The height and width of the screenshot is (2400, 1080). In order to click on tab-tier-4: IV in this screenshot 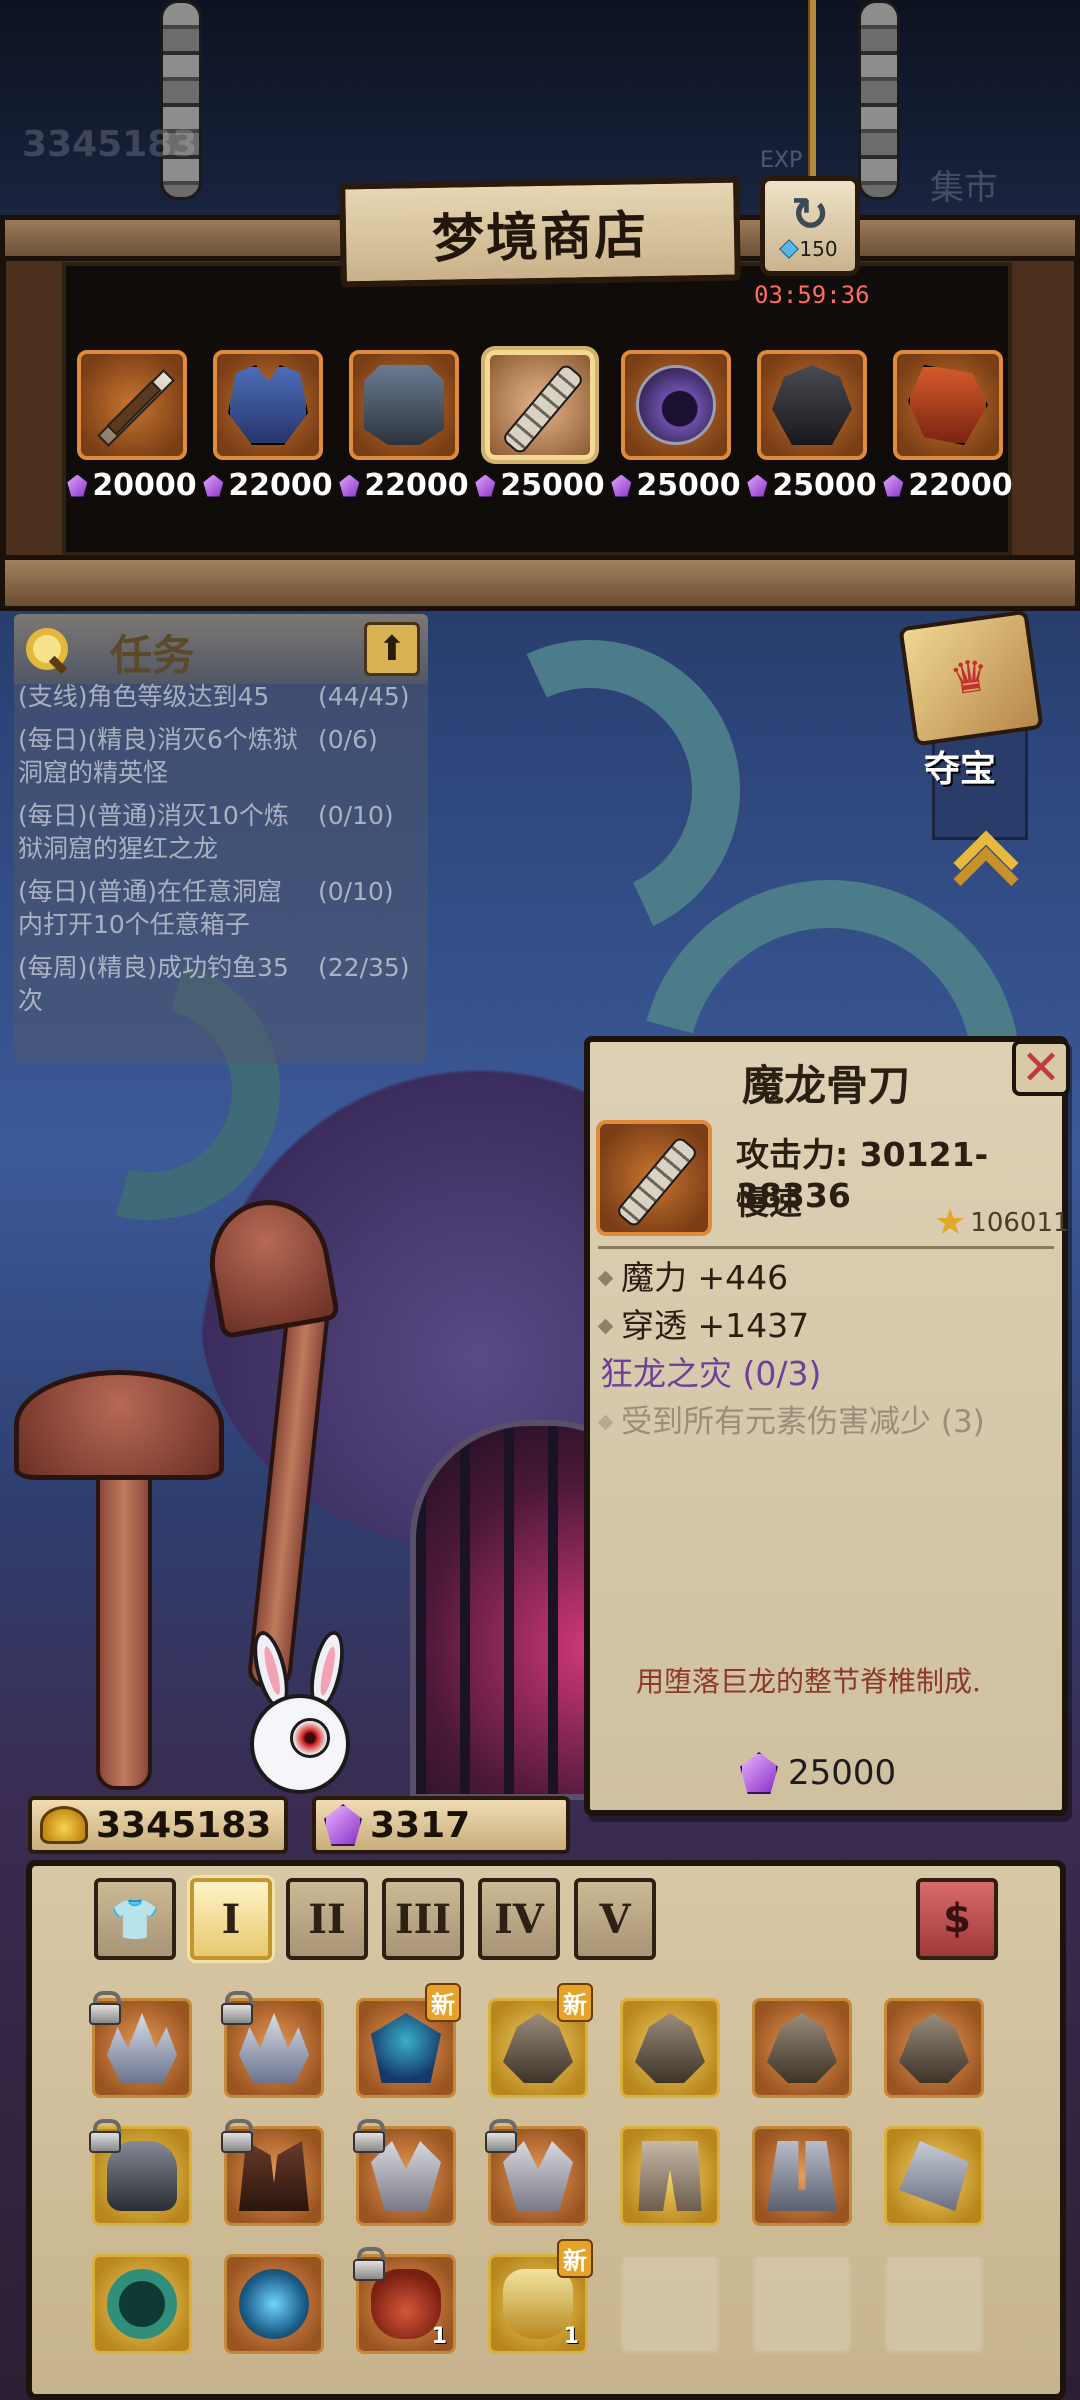, I will do `click(519, 1919)`.